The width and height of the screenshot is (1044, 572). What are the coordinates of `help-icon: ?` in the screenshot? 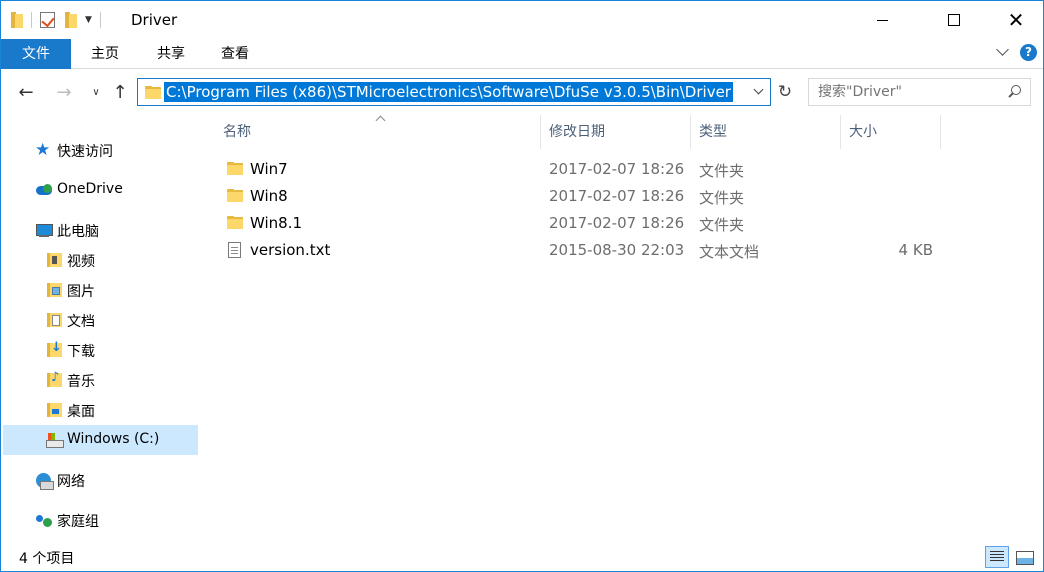 It's located at (1028, 52).